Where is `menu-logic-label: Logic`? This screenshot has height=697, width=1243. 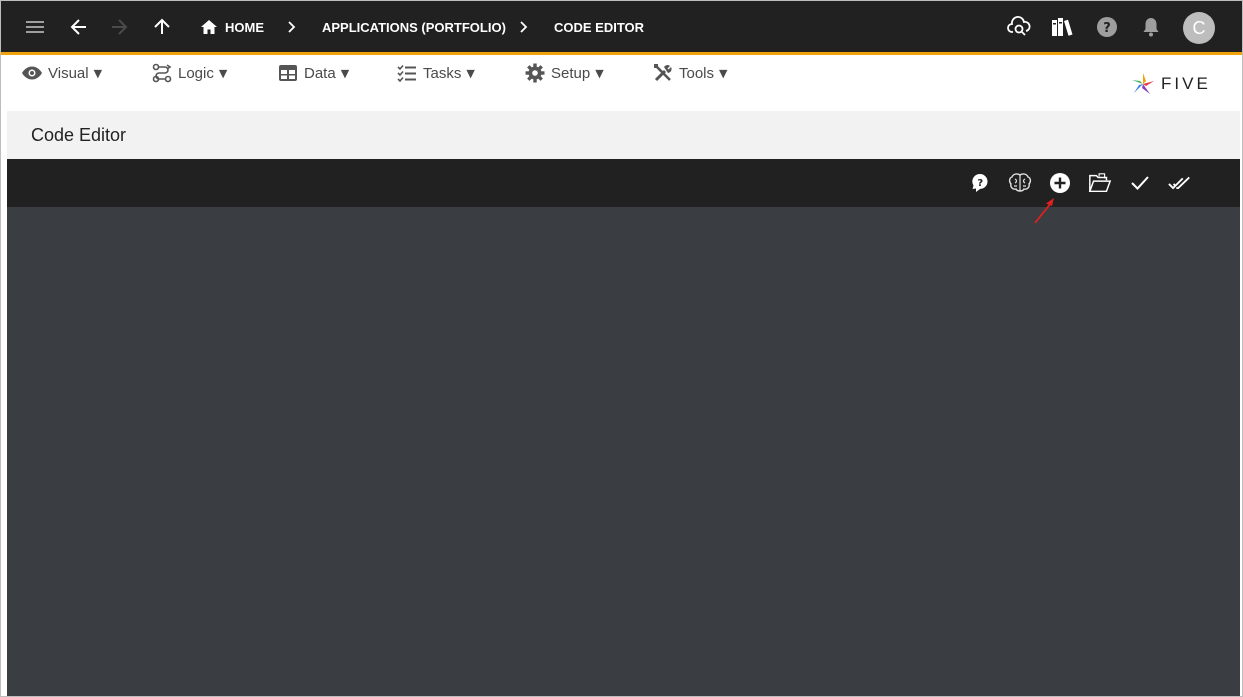 menu-logic-label: Logic is located at coordinates (196, 73).